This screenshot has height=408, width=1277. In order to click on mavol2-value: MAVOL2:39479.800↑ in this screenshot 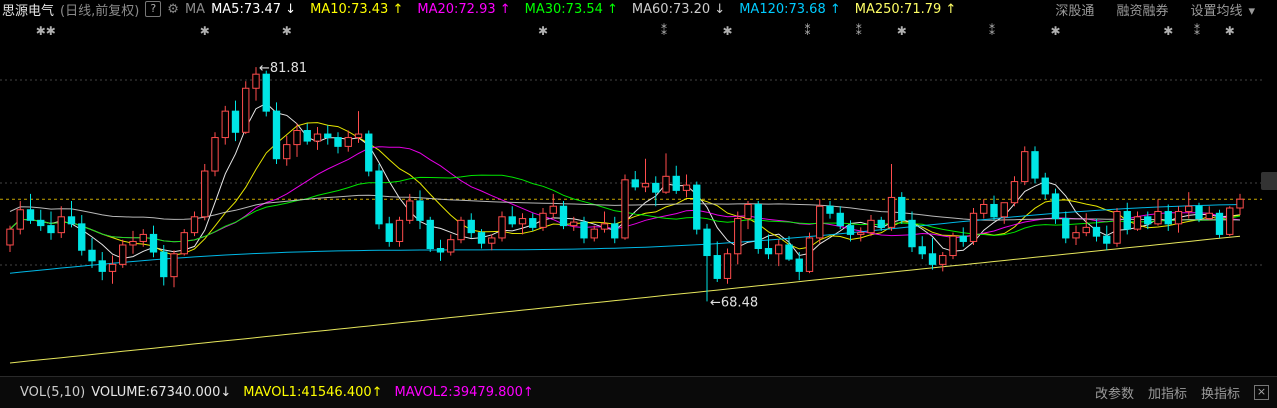, I will do `click(464, 392)`.